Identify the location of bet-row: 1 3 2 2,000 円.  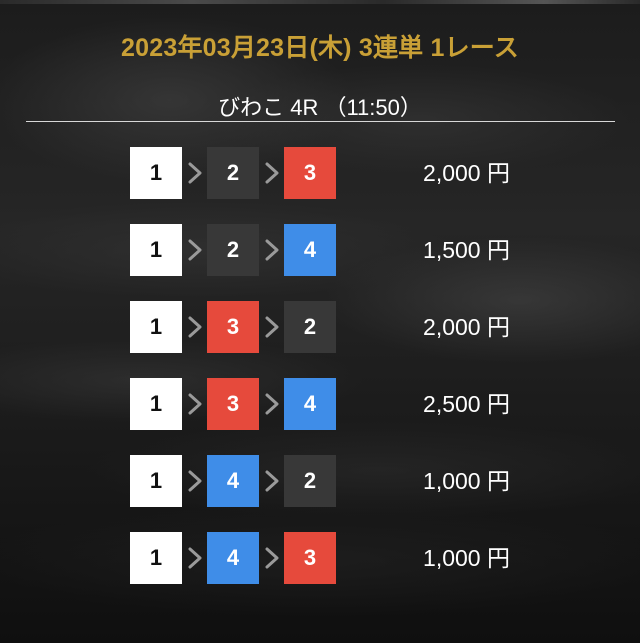
(320, 327).